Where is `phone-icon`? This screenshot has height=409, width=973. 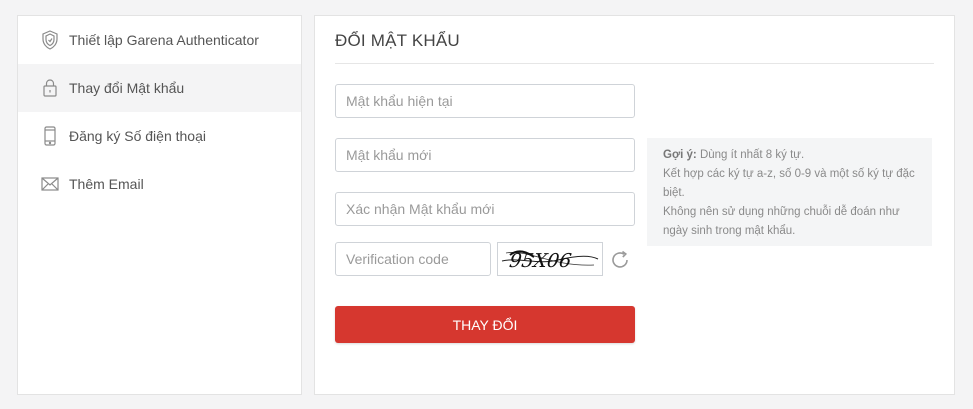 phone-icon is located at coordinates (50, 136).